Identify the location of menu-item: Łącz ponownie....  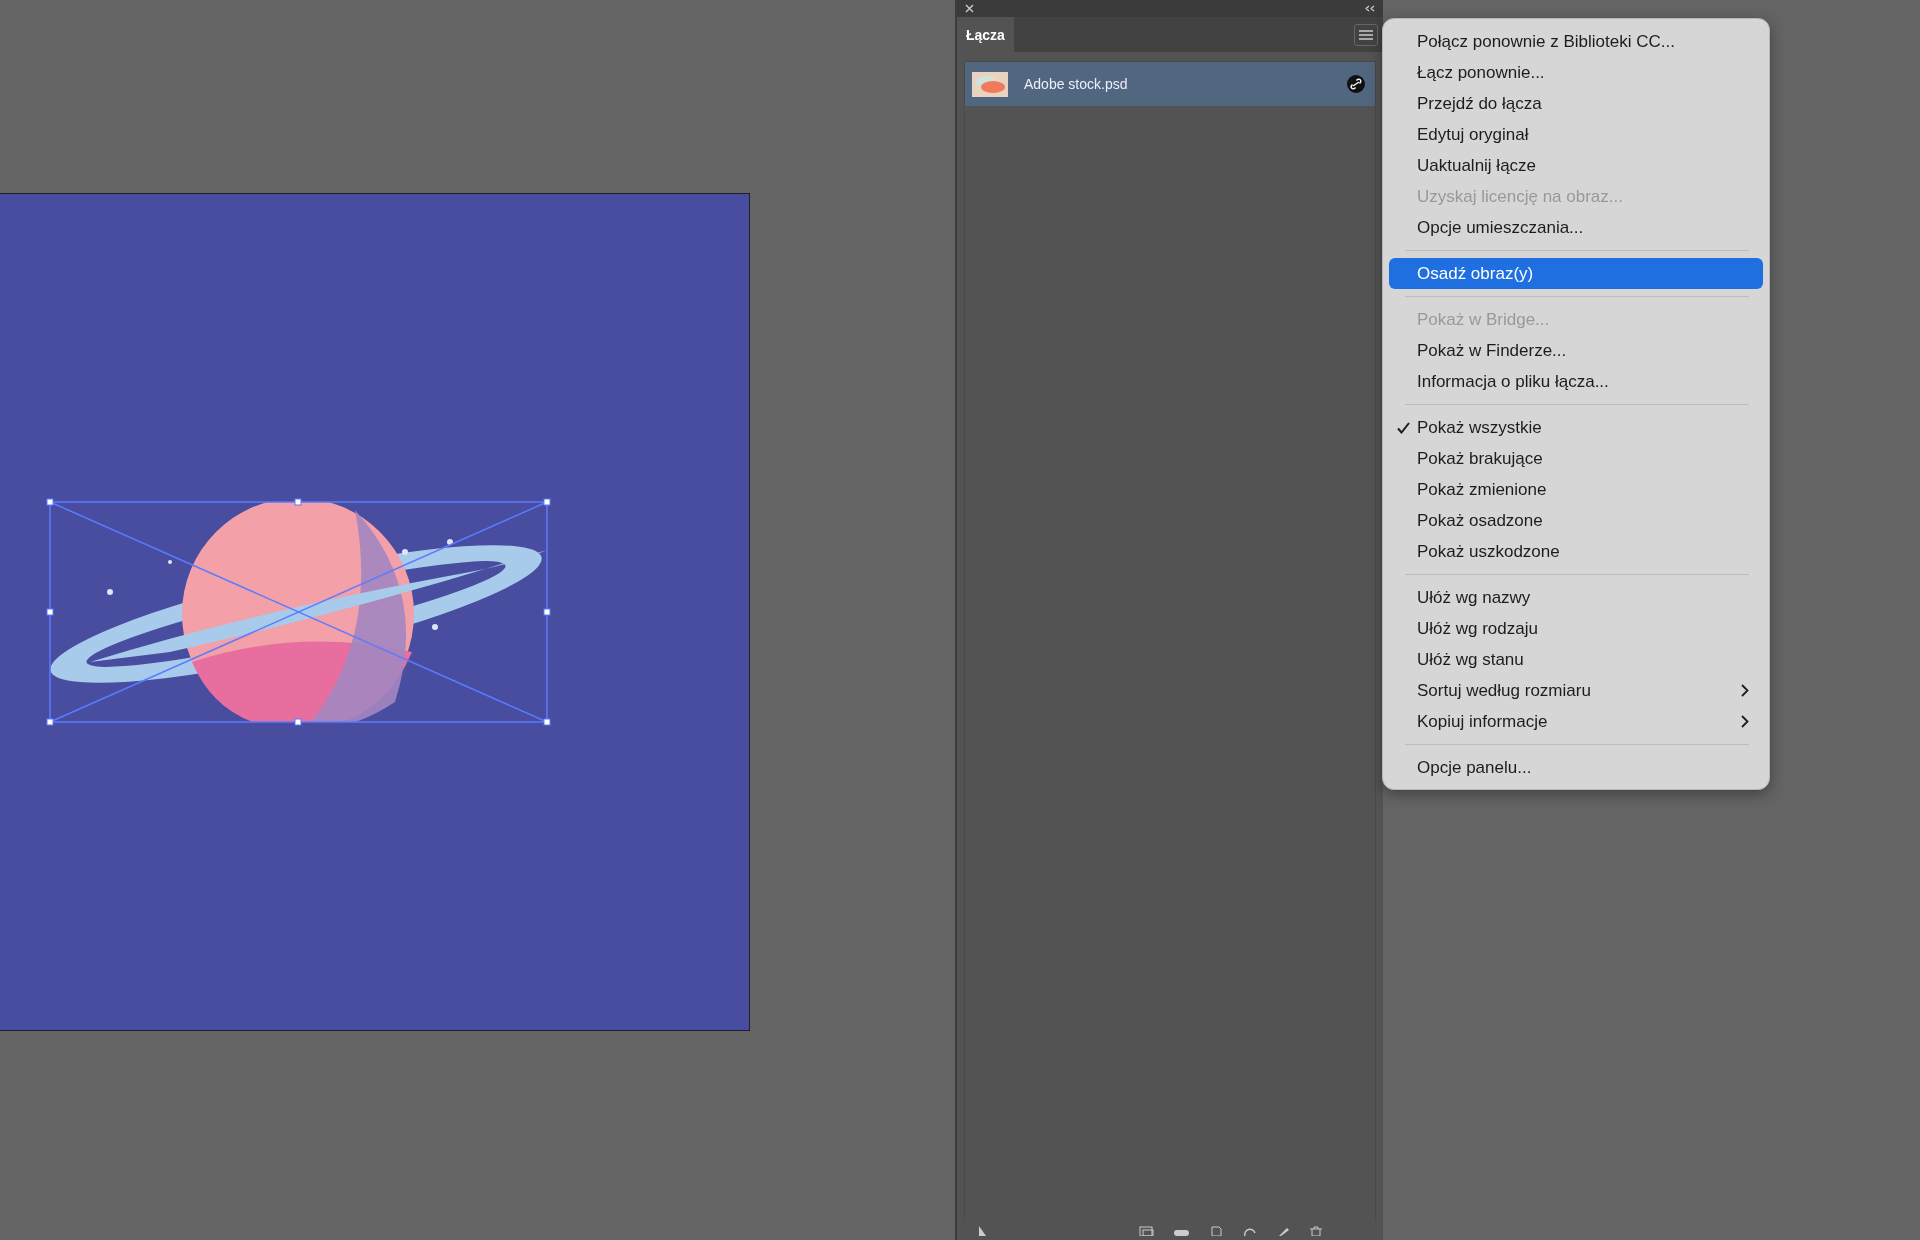
(1576, 72).